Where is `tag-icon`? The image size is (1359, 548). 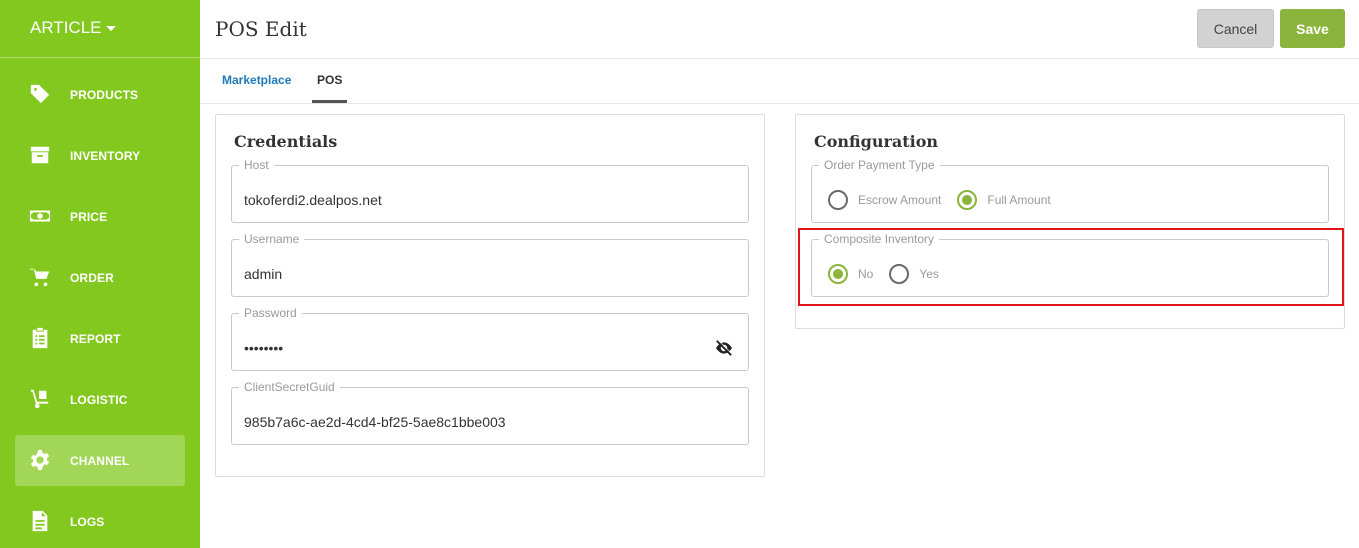
tag-icon is located at coordinates (40, 94).